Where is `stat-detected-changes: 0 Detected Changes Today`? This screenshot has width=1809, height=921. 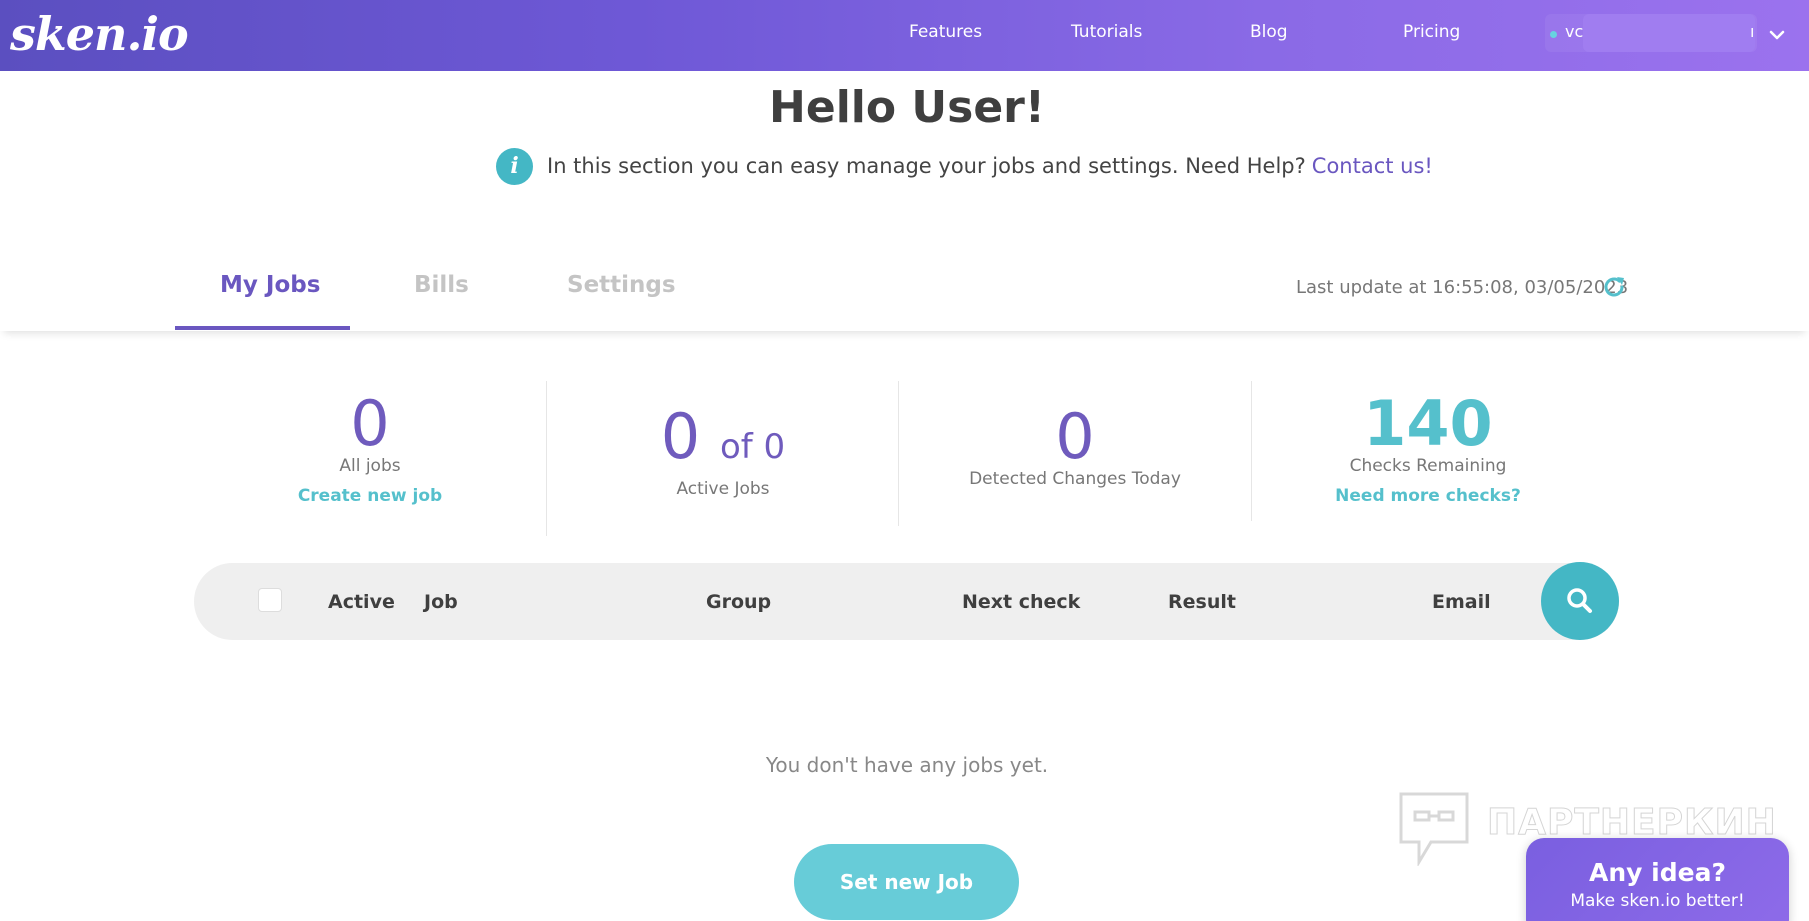 stat-detected-changes: 0 Detected Changes Today is located at coordinates (1075, 445).